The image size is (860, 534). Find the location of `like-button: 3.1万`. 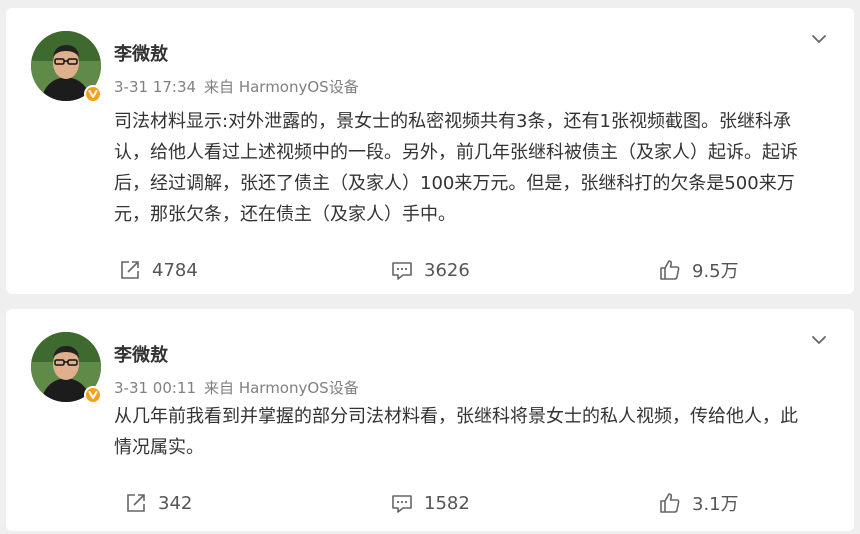

like-button: 3.1万 is located at coordinates (698, 503).